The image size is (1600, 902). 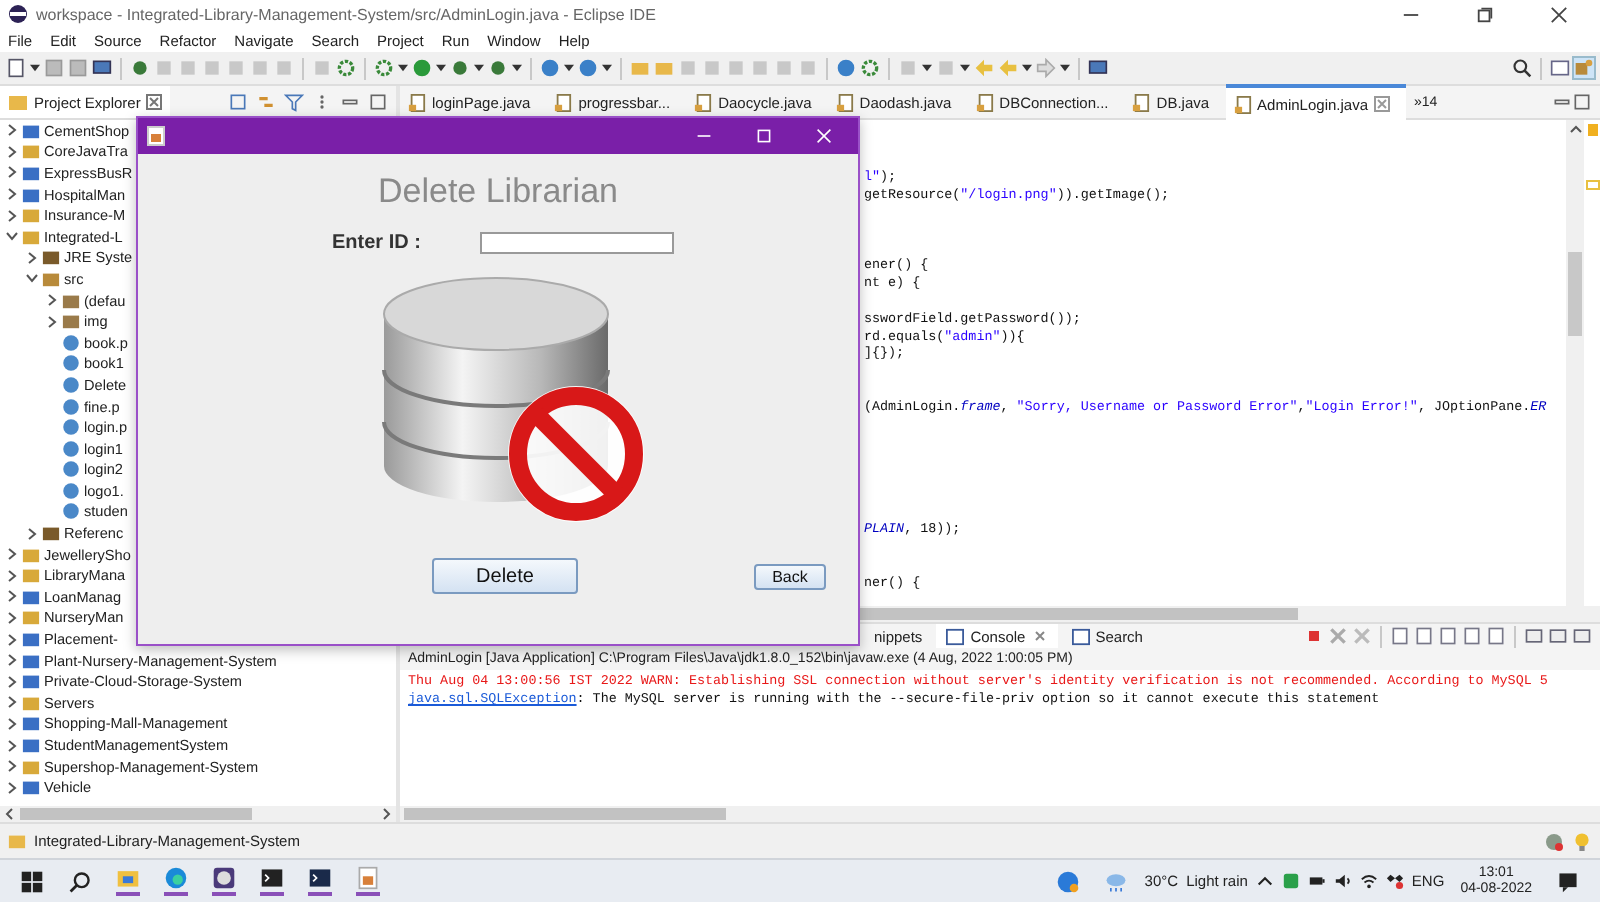 What do you see at coordinates (1264, 881) in the screenshot?
I see `chevron-up-icon` at bounding box center [1264, 881].